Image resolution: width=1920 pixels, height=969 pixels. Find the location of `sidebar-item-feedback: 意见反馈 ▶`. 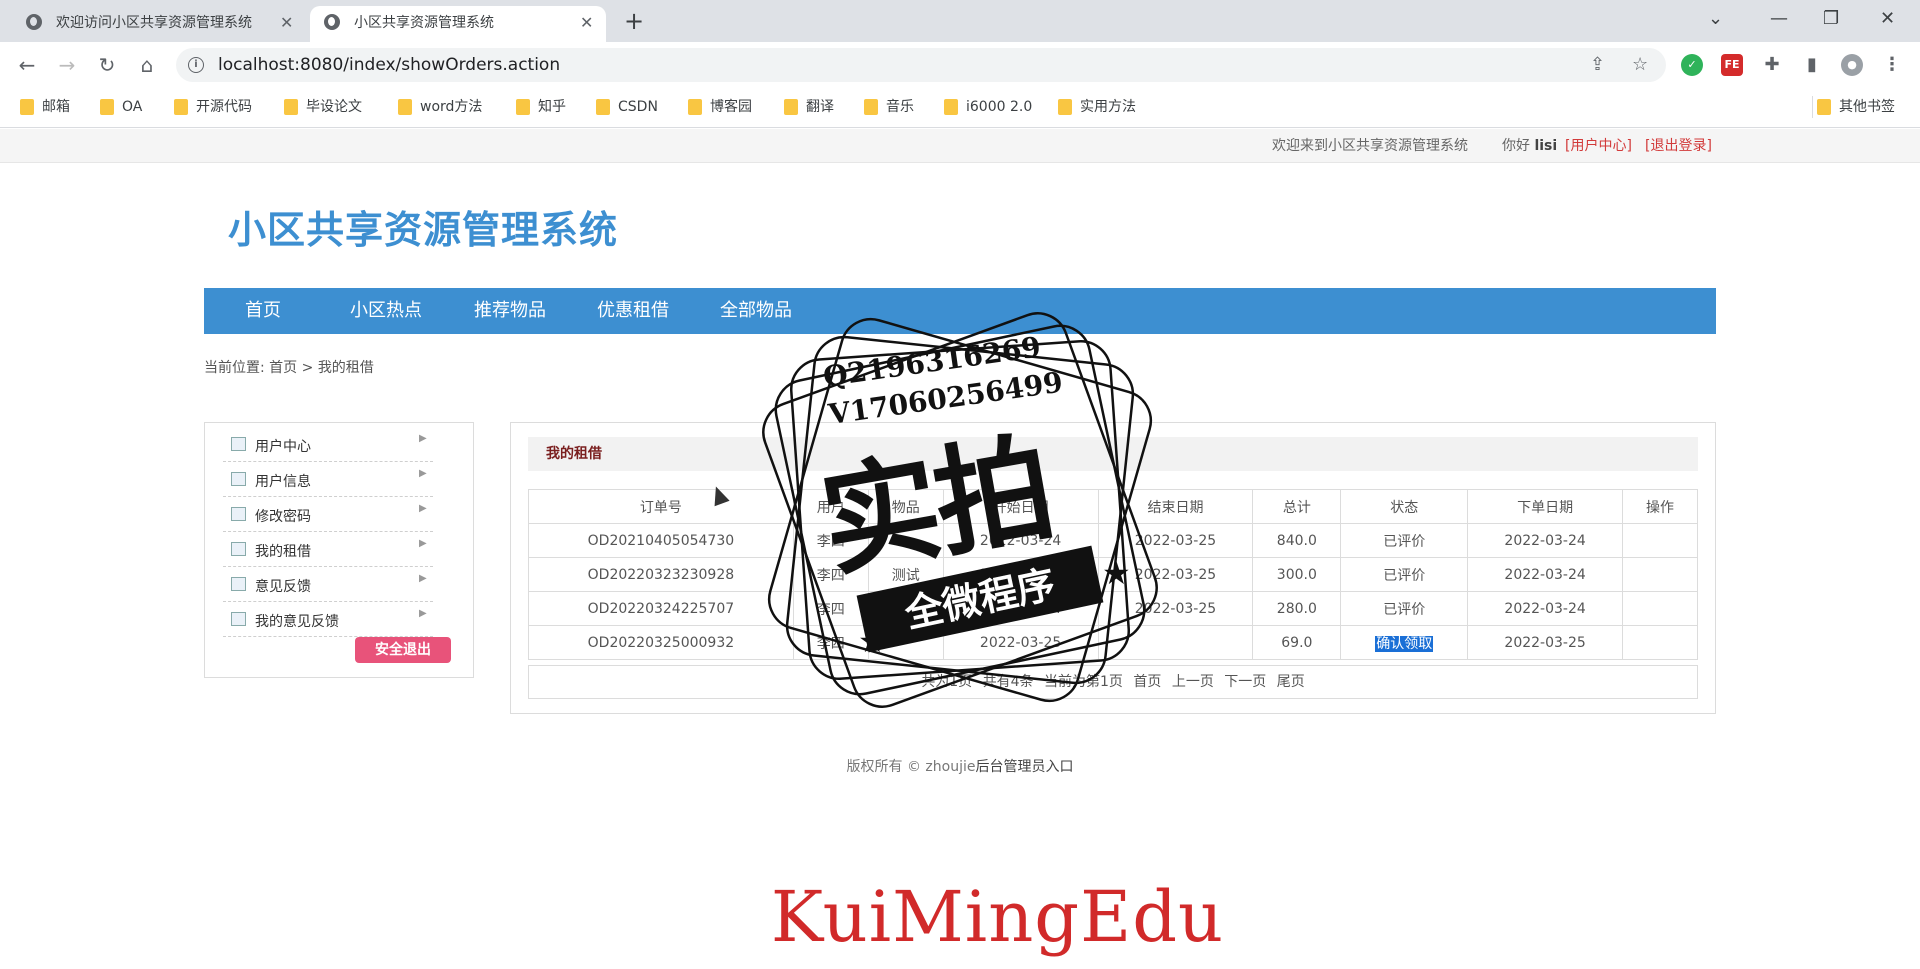

sidebar-item-feedback: 意见反馈 ▶ is located at coordinates (328, 584).